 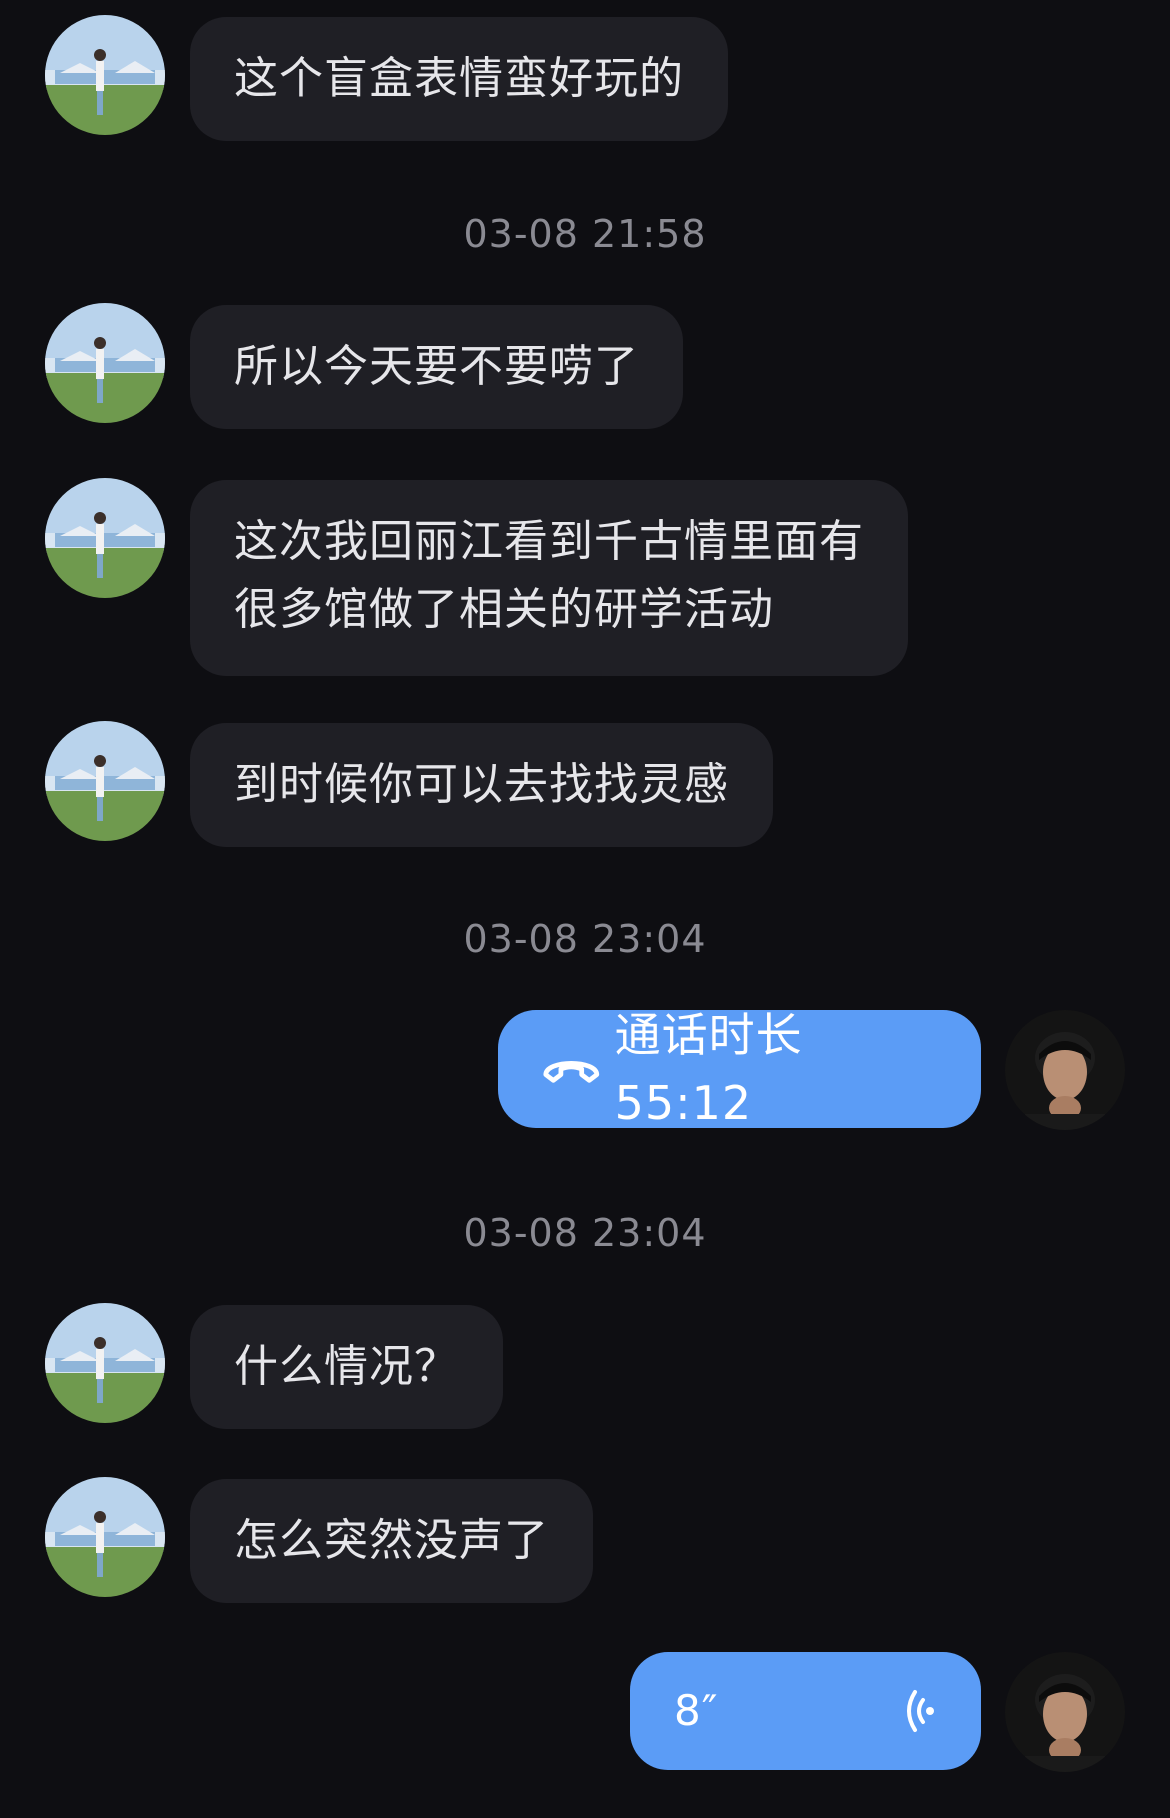 What do you see at coordinates (346, 1367) in the screenshot?
I see `incoming-message-bubble: 什么情况？` at bounding box center [346, 1367].